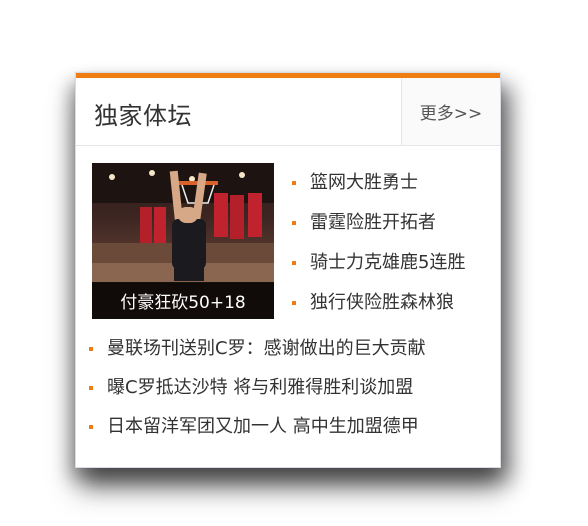 Image resolution: width=588 pixels, height=526 pixels. Describe the element at coordinates (364, 182) in the screenshot. I see `headline-text: 篮网大胜勇士` at that location.